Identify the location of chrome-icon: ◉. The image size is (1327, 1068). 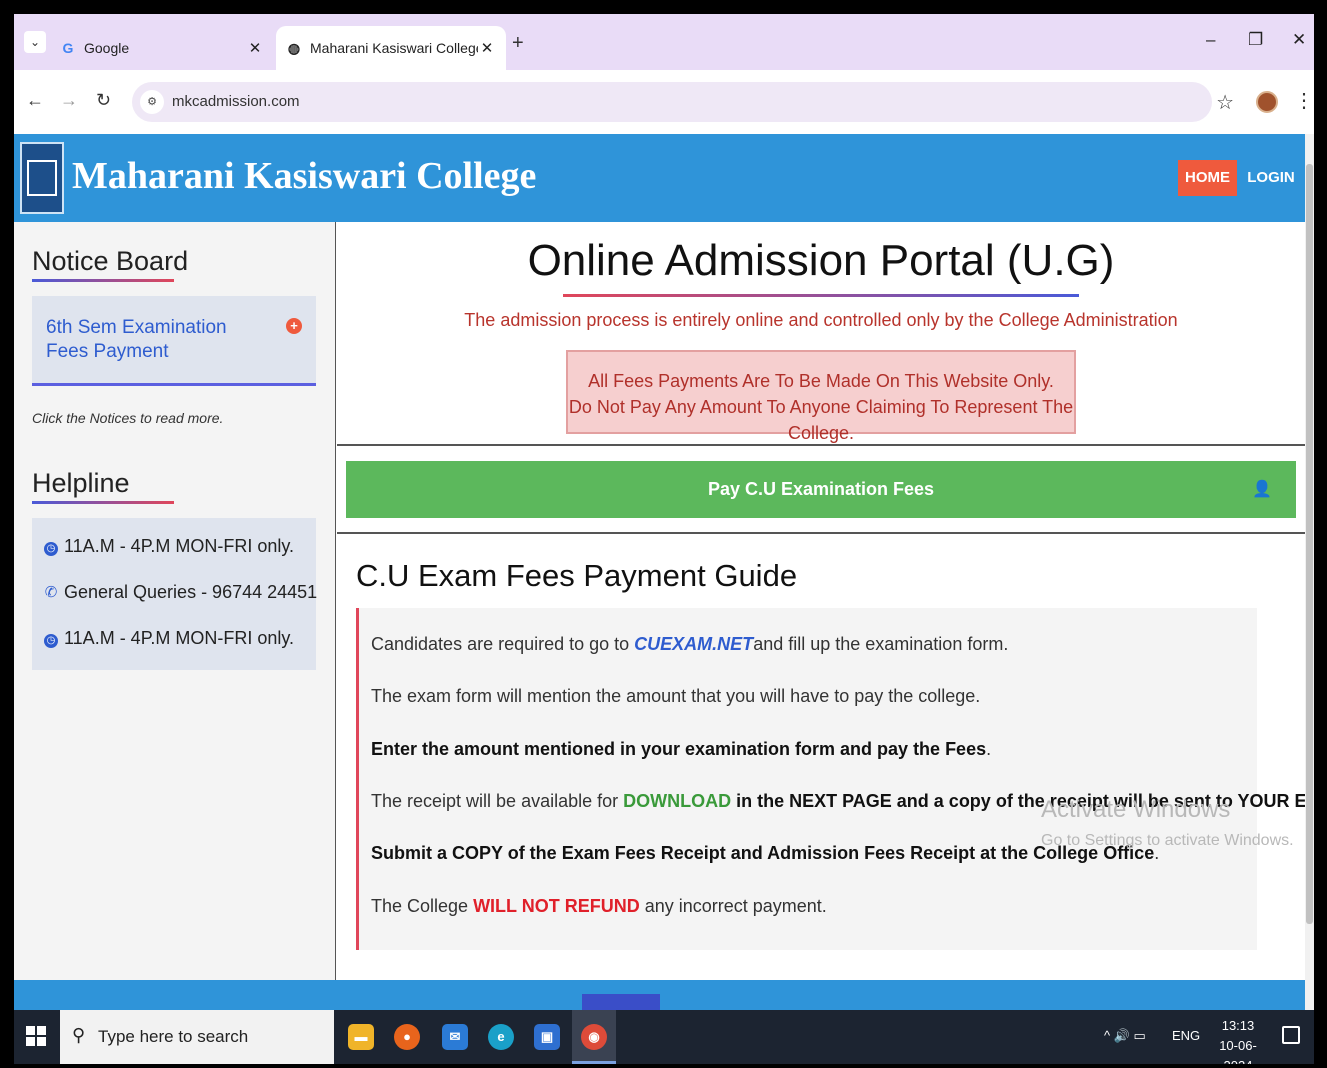
(594, 1037).